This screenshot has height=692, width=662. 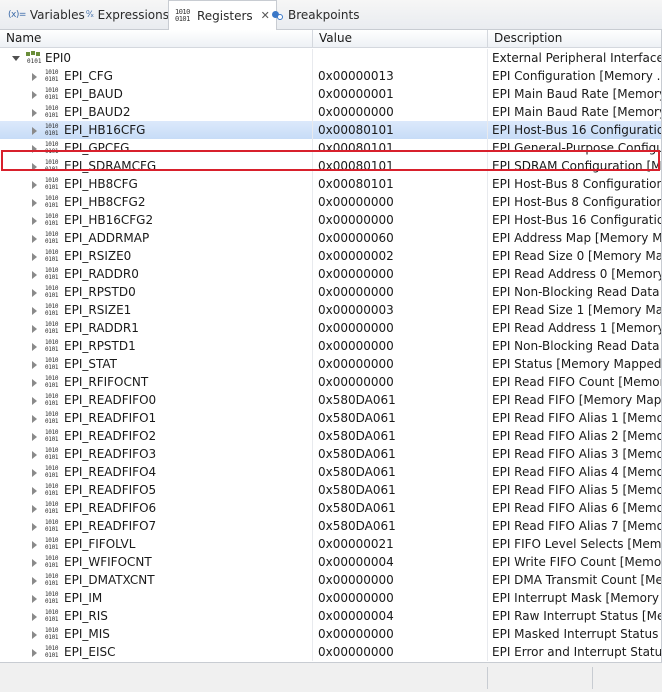 I want to click on column-header-name: Name, so click(x=156, y=38).